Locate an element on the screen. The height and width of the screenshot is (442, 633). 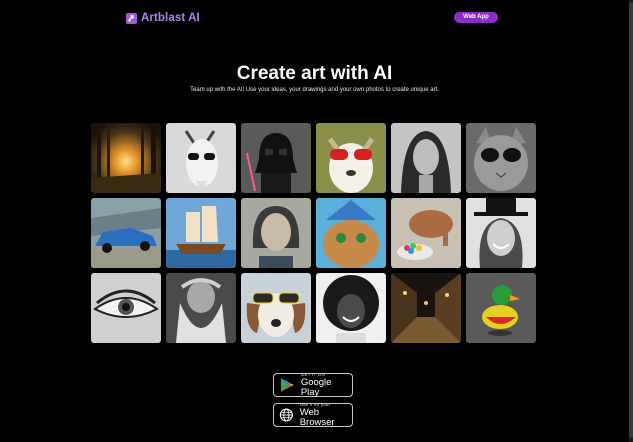
gallery-image-rubber-duck is located at coordinates (501, 308).